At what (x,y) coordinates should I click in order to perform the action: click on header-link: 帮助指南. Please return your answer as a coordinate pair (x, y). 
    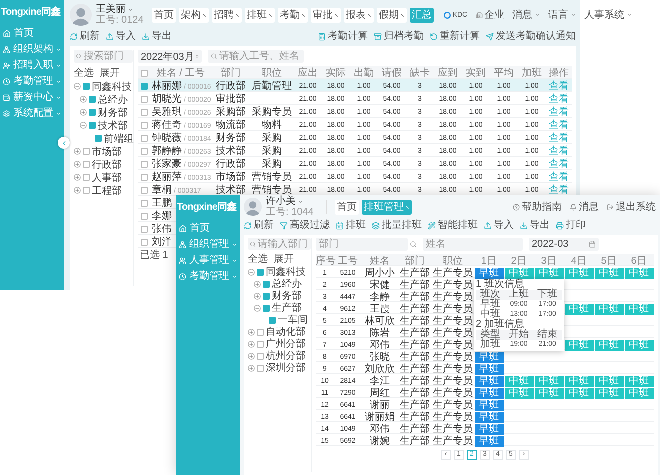
    Looking at the image, I should click on (537, 207).